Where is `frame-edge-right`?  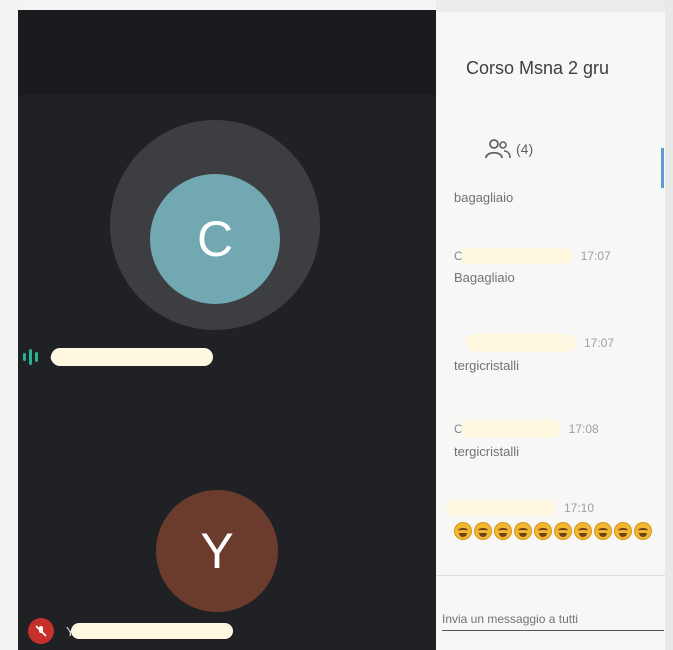 frame-edge-right is located at coordinates (669, 325).